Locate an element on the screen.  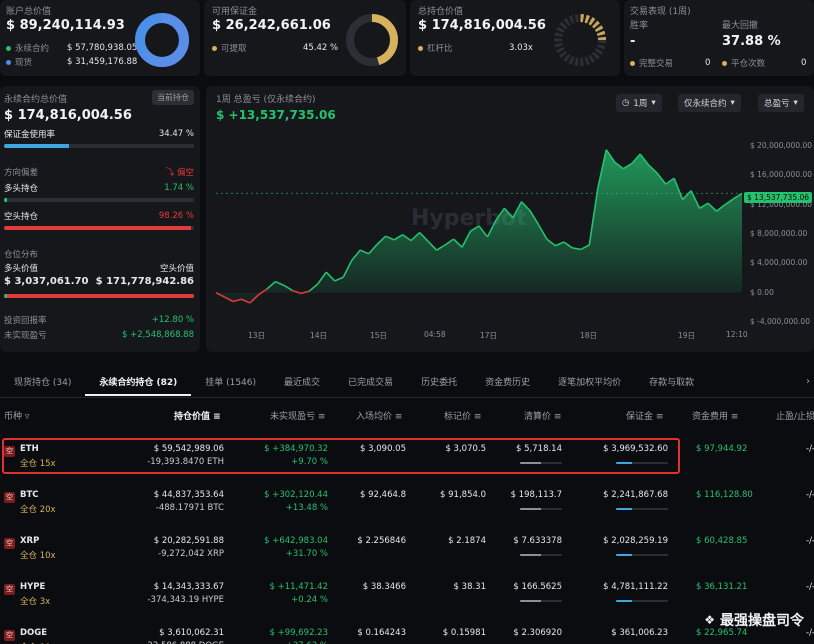
tab-1: 永续合约持仓 (82) is located at coordinates (138, 383).